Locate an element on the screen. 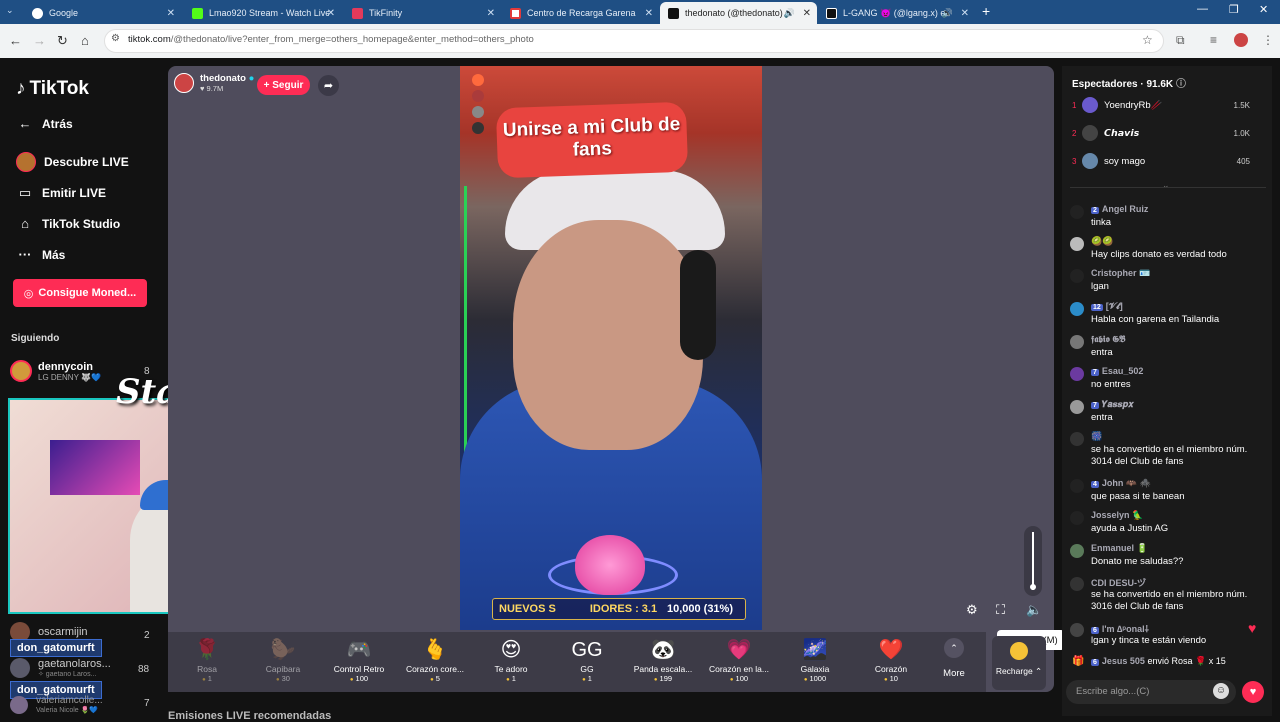 The width and height of the screenshot is (1280, 722). heart-react-icon: ♥ is located at coordinates (1252, 628).